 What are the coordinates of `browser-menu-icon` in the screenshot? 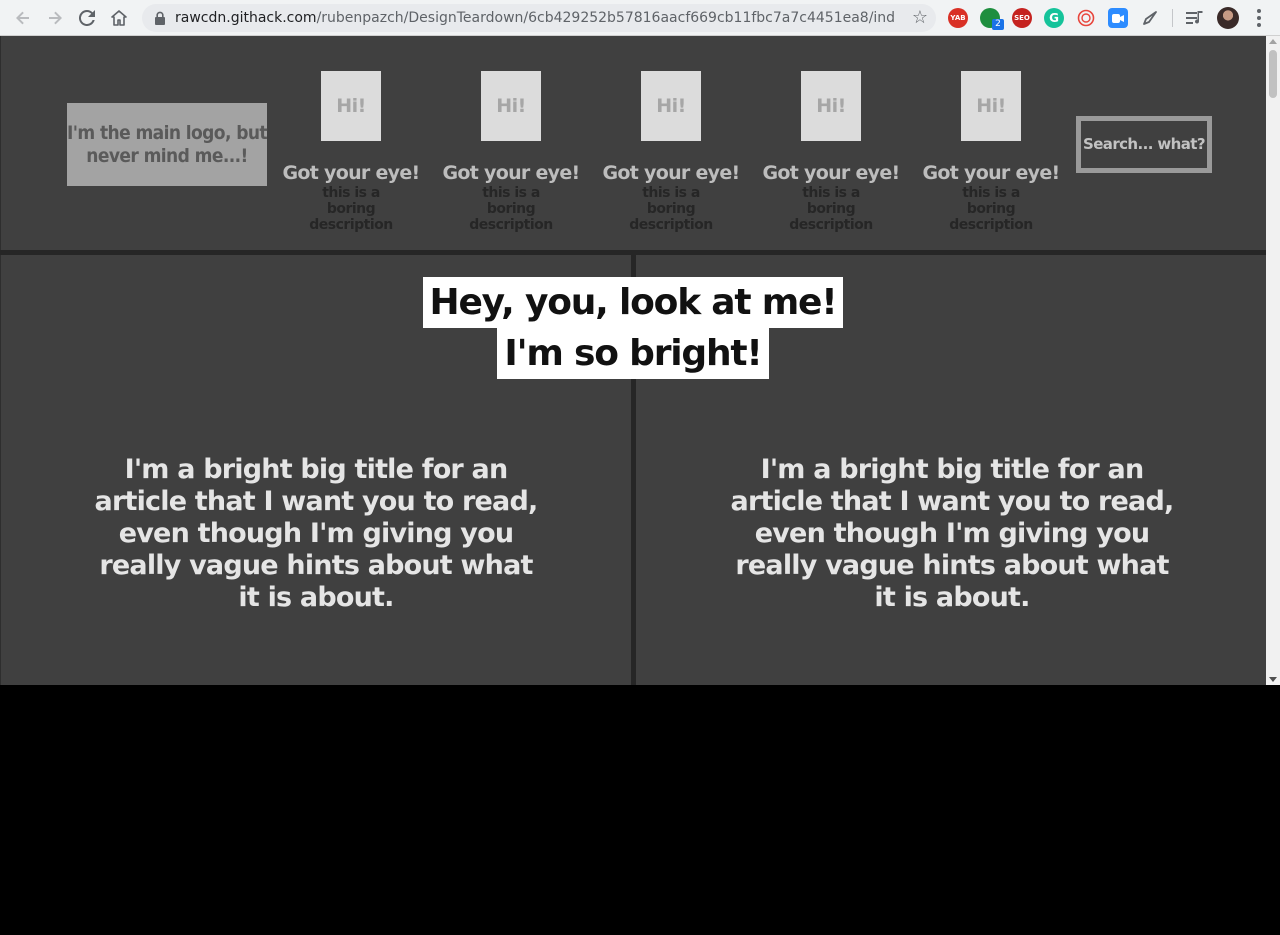 It's located at (1259, 18).